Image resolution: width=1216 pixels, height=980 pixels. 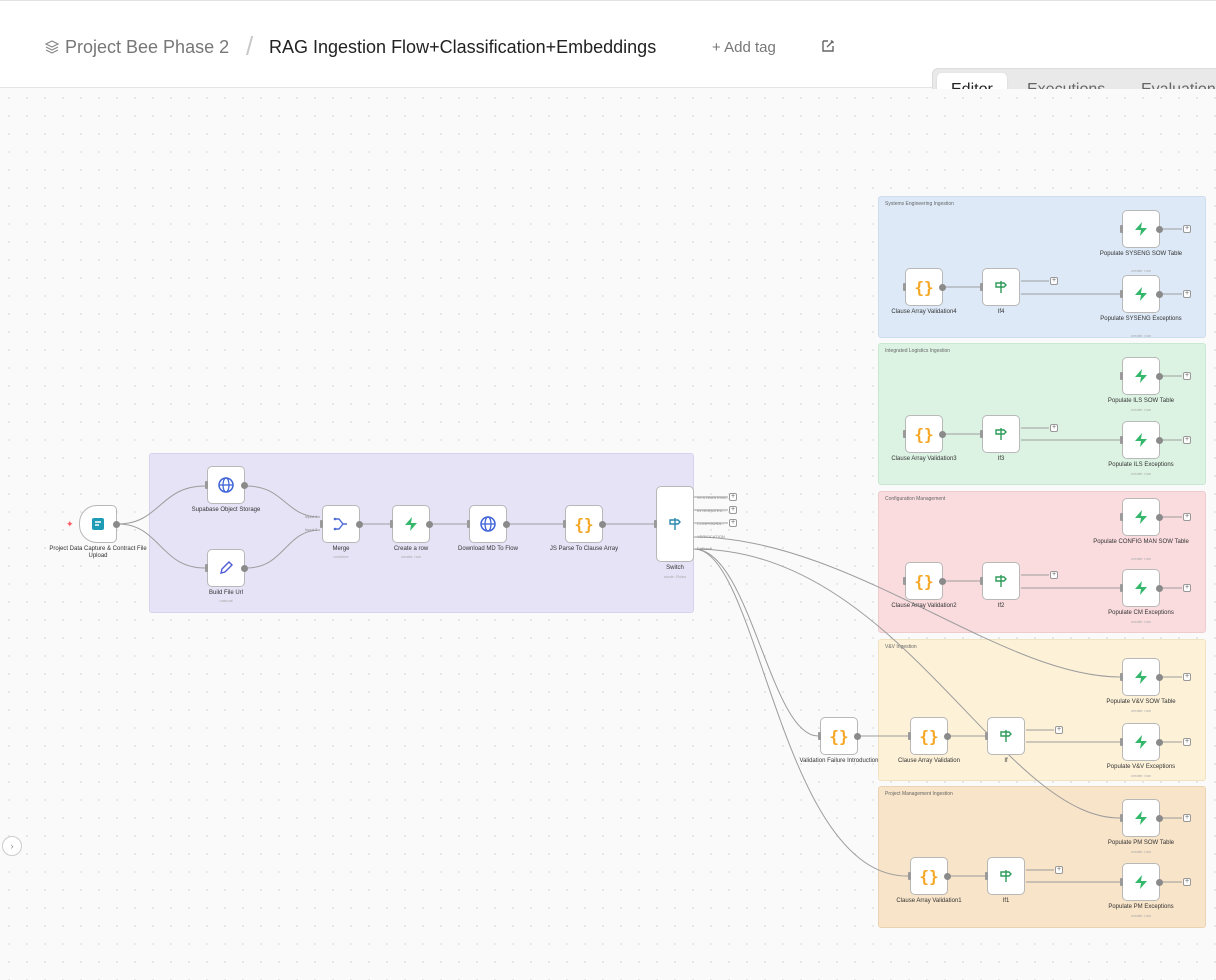 I want to click on node-if4, so click(x=1000, y=287).